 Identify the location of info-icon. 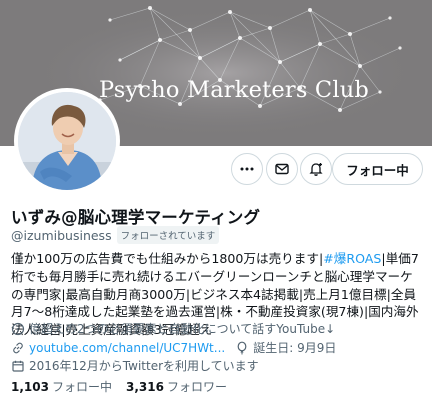
(18, 328).